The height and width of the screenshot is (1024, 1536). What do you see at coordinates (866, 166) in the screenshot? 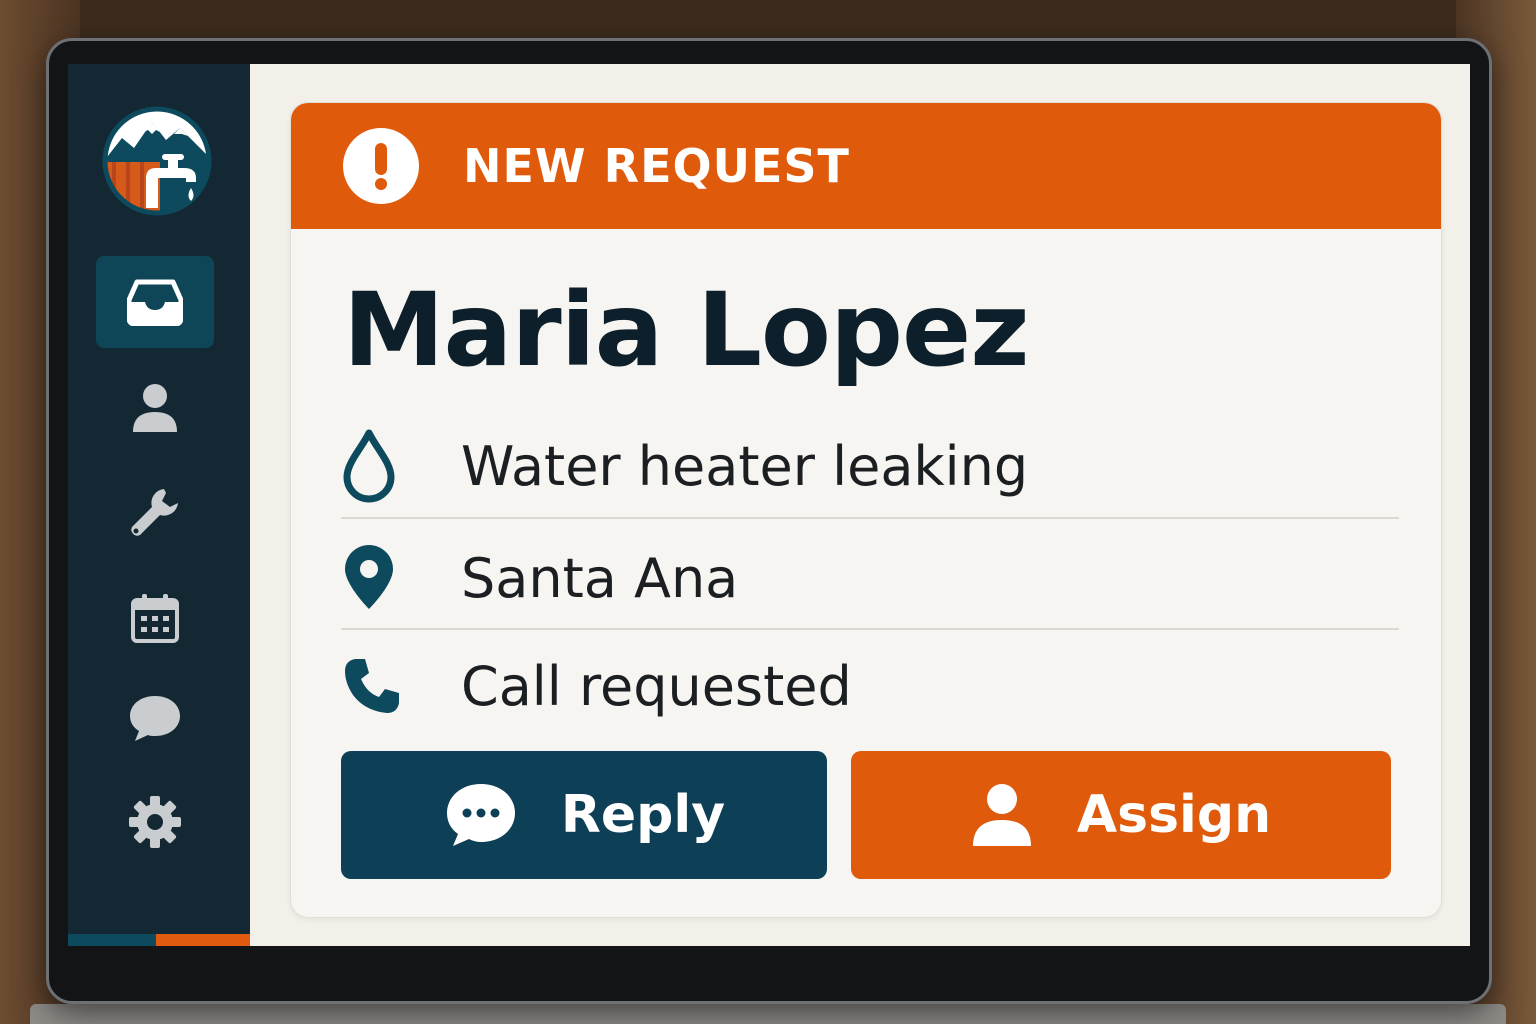
I see `request-banner: NEW REQUEST` at bounding box center [866, 166].